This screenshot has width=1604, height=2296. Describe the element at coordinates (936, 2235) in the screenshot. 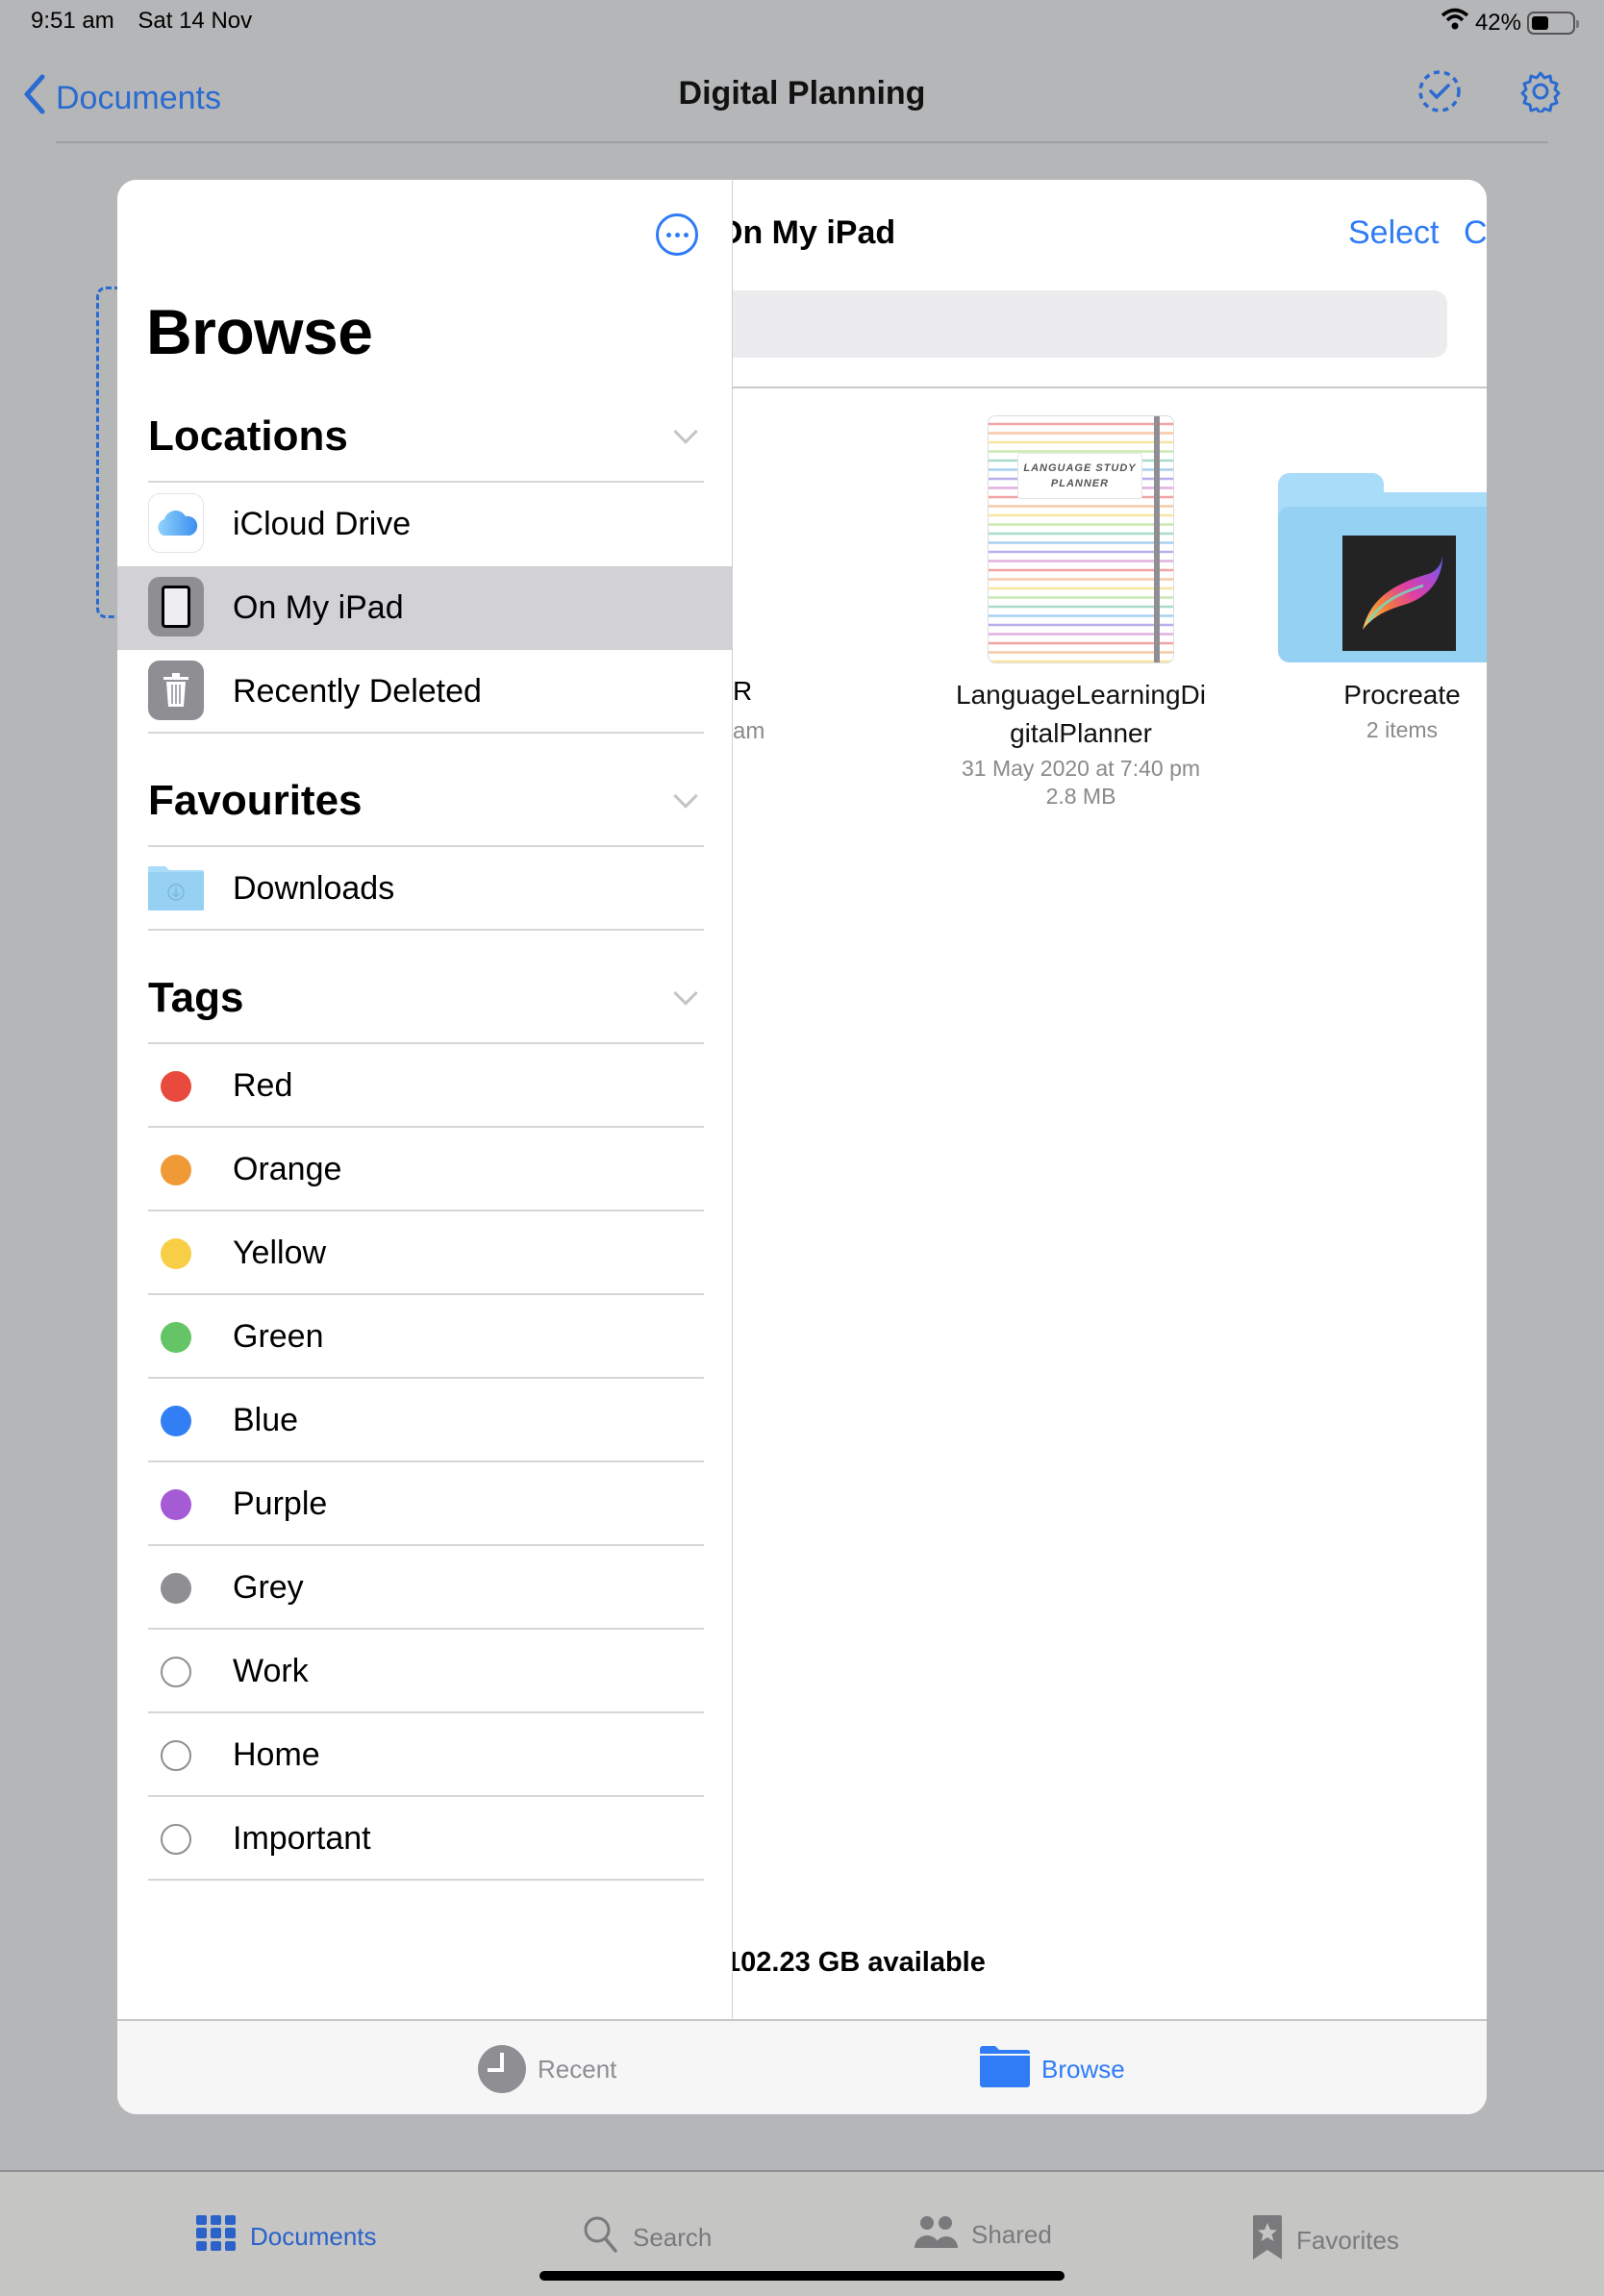

I see `people-icon` at that location.